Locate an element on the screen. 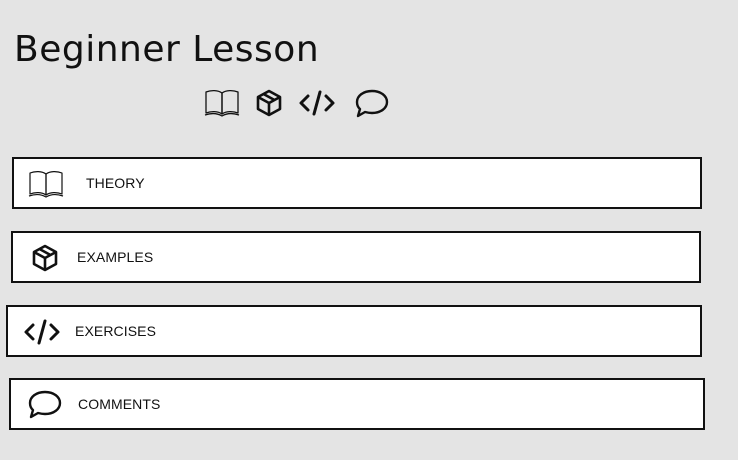 Image resolution: width=738 pixels, height=460 pixels. section-comments: COMMENTS is located at coordinates (357, 404).